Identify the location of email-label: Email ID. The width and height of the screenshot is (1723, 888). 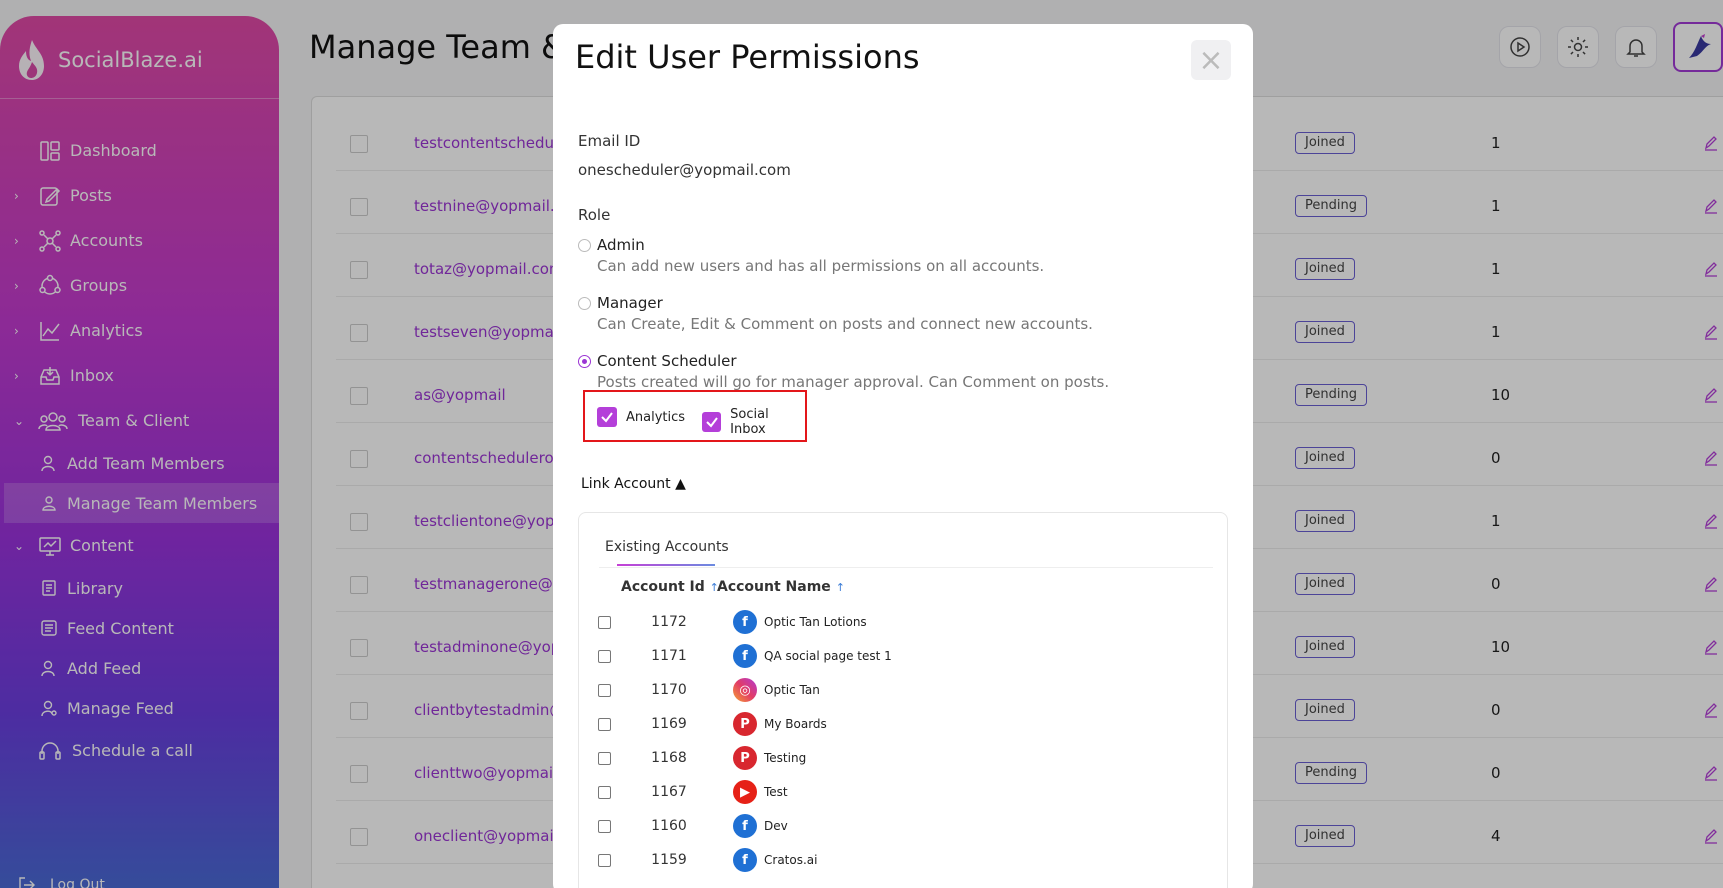
(609, 141).